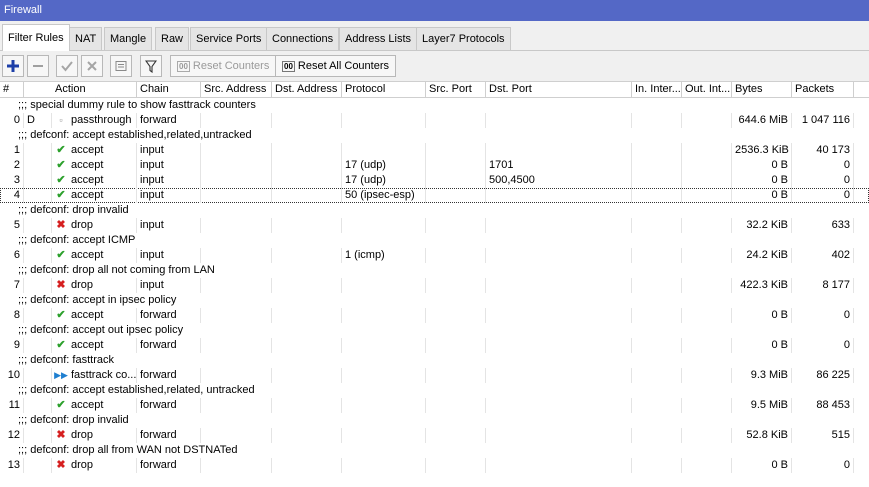 The height and width of the screenshot is (487, 869). I want to click on table-row: 12 ✖ drop forward 52.8 KiB 515, so click(434, 435).